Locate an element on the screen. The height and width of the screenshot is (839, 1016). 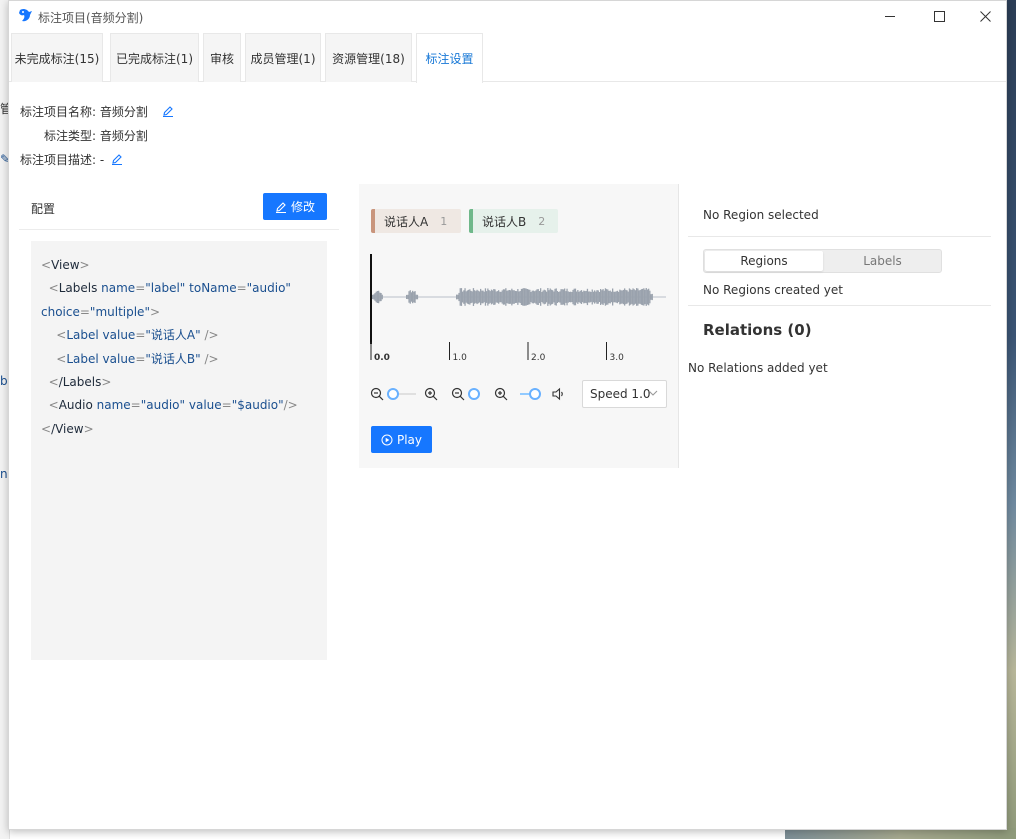
minimize-button is located at coordinates (890, 16).